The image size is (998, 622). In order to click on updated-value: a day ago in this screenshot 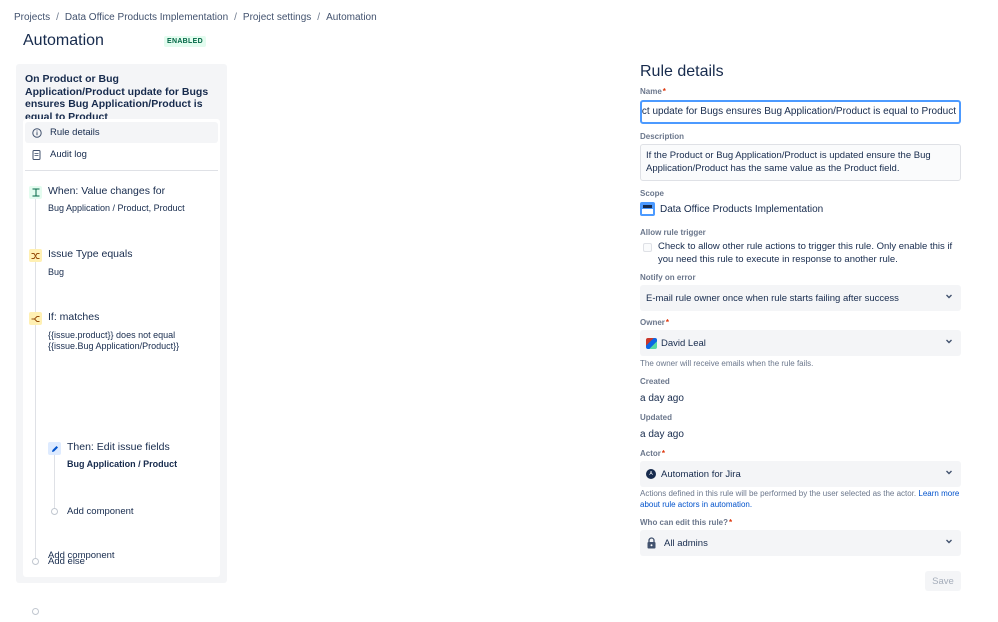, I will do `click(662, 434)`.